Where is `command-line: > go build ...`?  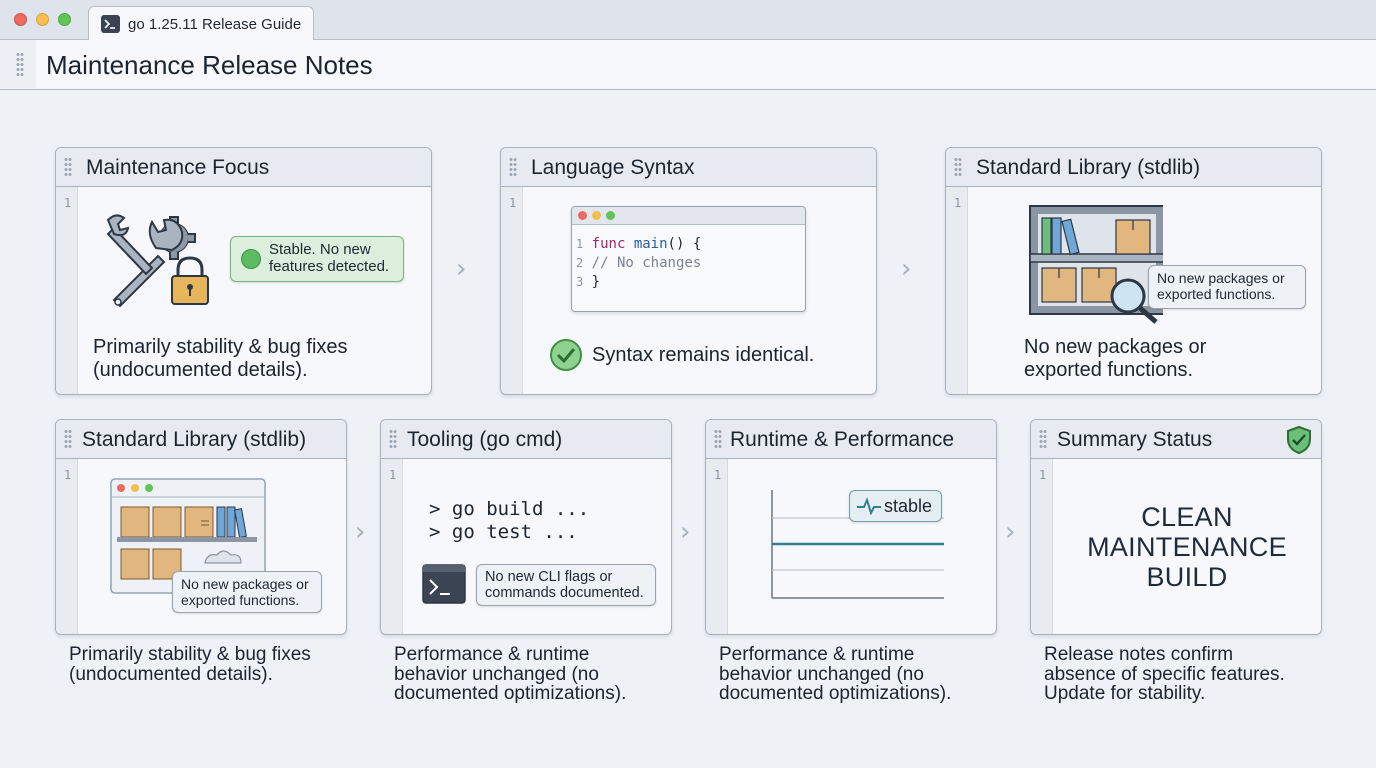 command-line: > go build ... is located at coordinates (509, 509).